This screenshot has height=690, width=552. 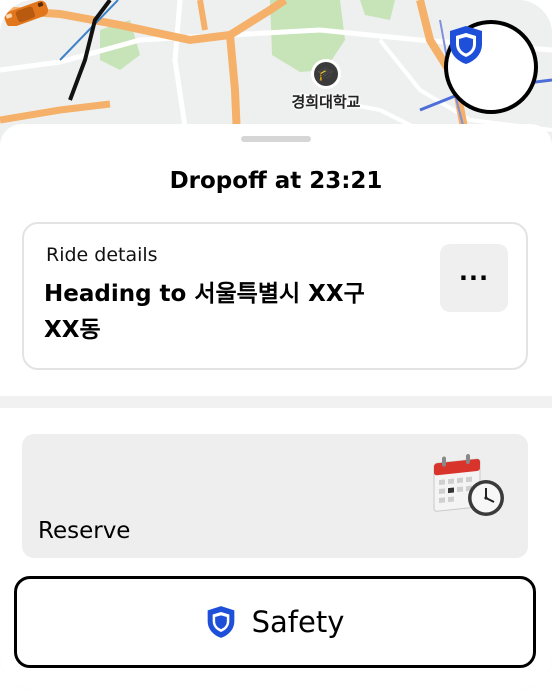 I want to click on ride-details-label: Ride details, so click(x=102, y=255).